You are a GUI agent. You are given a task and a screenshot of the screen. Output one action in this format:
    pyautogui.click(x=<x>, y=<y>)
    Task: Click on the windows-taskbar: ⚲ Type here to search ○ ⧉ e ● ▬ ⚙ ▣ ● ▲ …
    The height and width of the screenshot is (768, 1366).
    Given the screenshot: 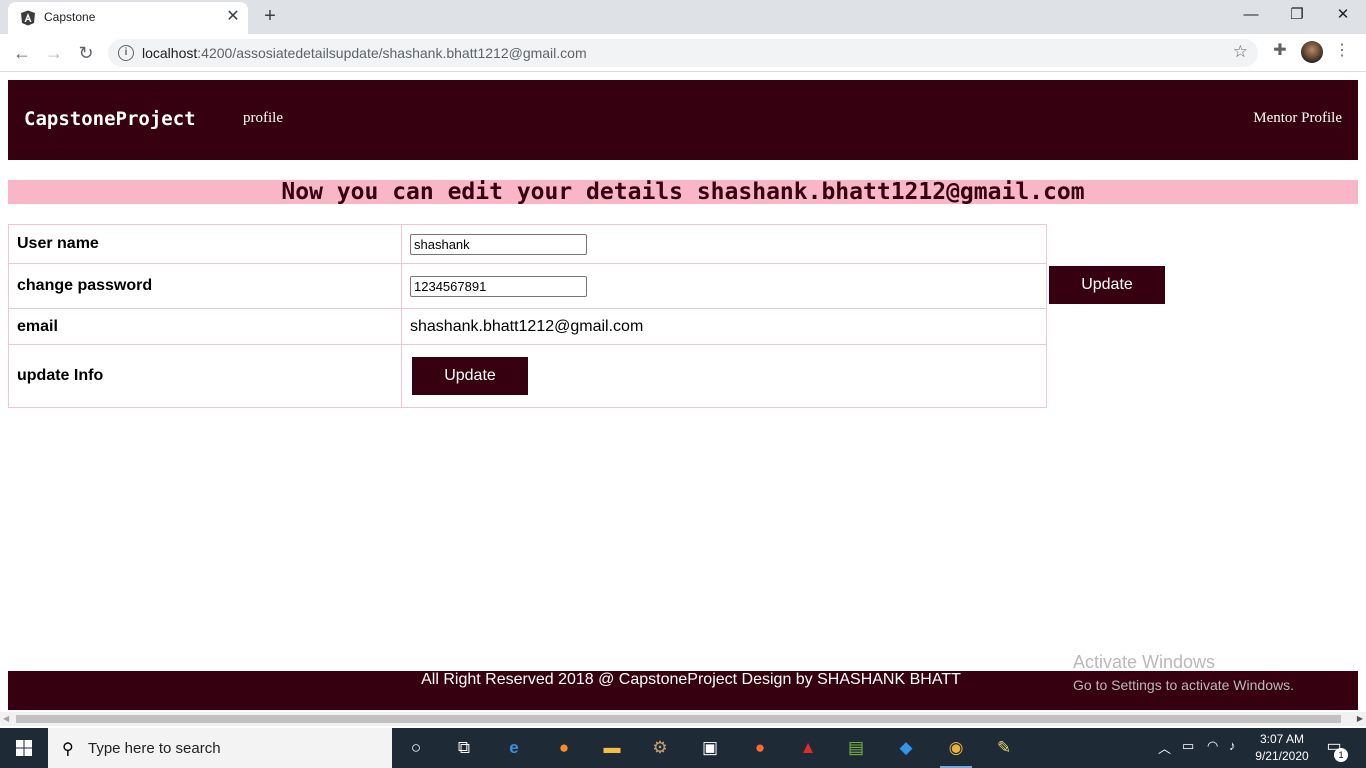 What is the action you would take?
    pyautogui.click(x=683, y=748)
    